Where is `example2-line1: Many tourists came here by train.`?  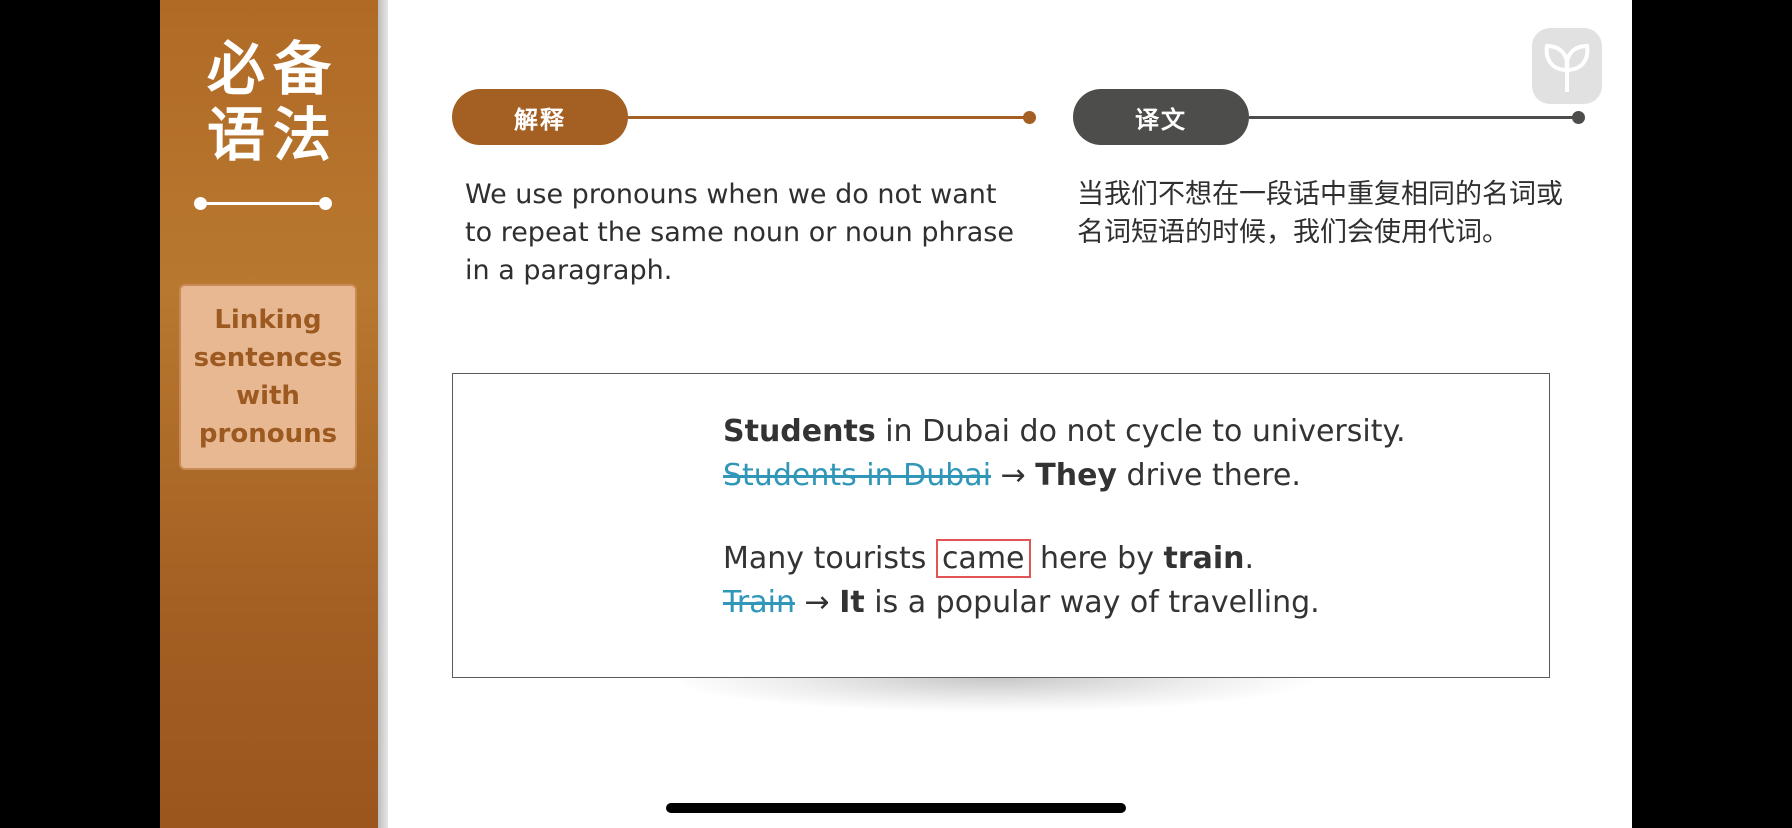
example2-line1: Many tourists came here by train. is located at coordinates (989, 558).